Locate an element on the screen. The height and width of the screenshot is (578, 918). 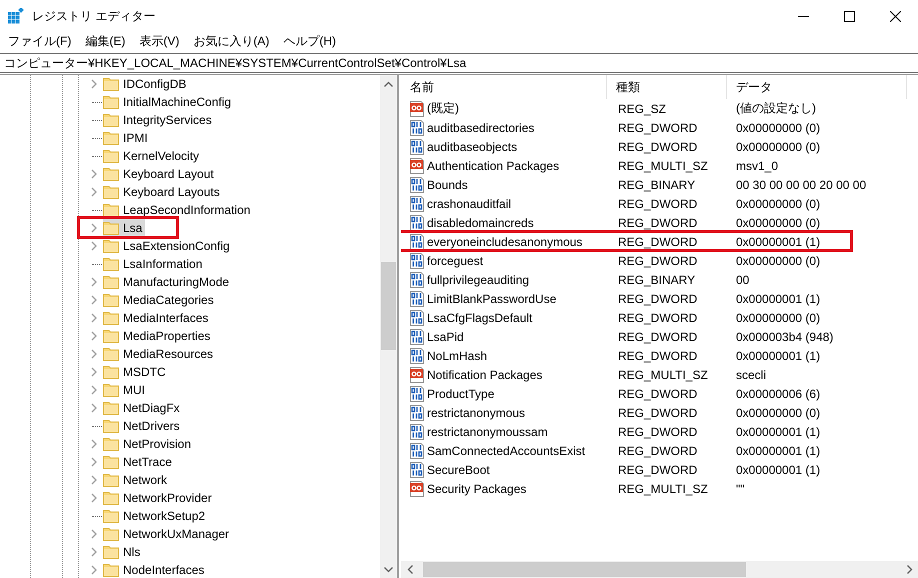
tree-item: Keyboard Layout is located at coordinates (160, 174).